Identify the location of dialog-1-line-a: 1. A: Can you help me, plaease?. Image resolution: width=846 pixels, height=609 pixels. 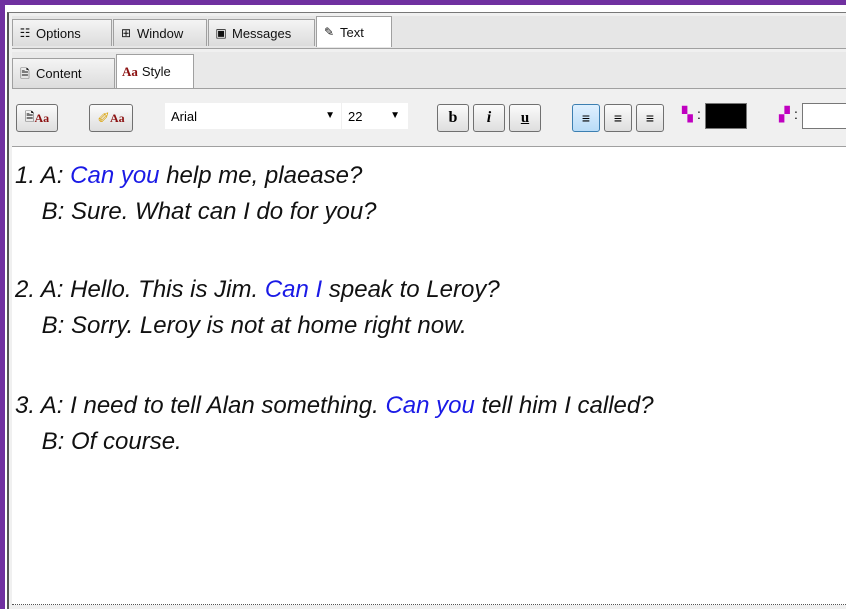
(189, 175).